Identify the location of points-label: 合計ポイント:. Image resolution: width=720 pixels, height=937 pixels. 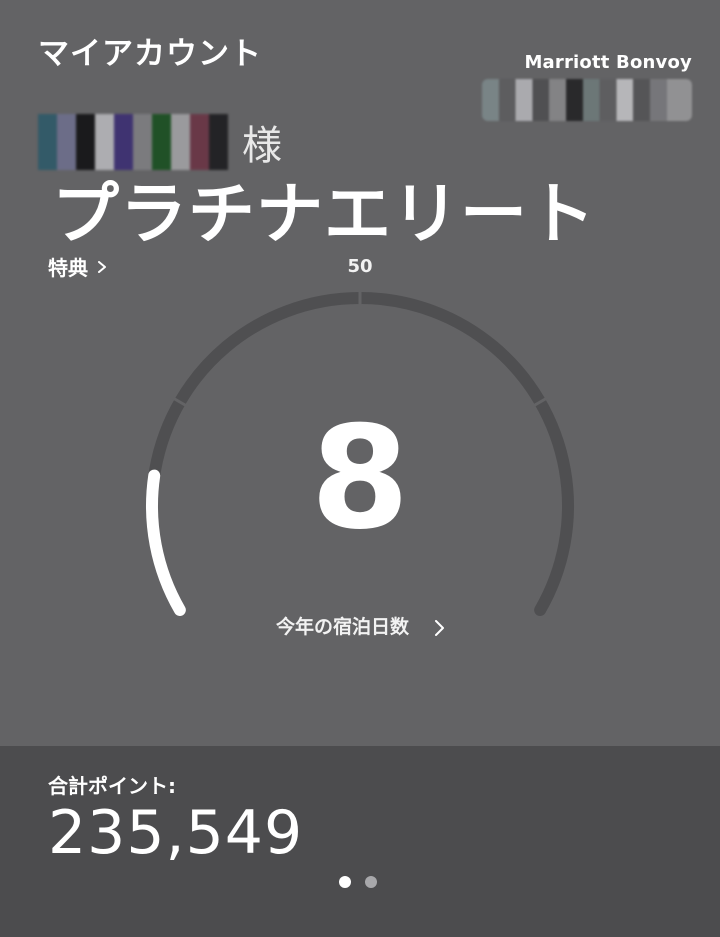
(112, 786).